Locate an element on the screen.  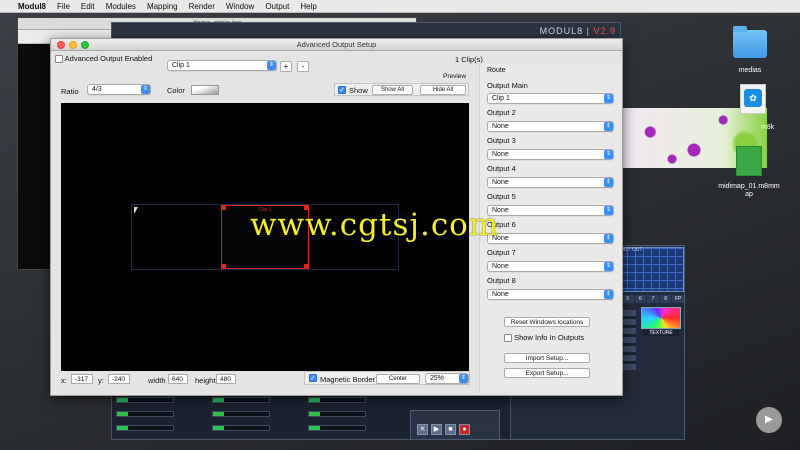
clip-select: Clip 1 ⇕ is located at coordinates (222, 65).